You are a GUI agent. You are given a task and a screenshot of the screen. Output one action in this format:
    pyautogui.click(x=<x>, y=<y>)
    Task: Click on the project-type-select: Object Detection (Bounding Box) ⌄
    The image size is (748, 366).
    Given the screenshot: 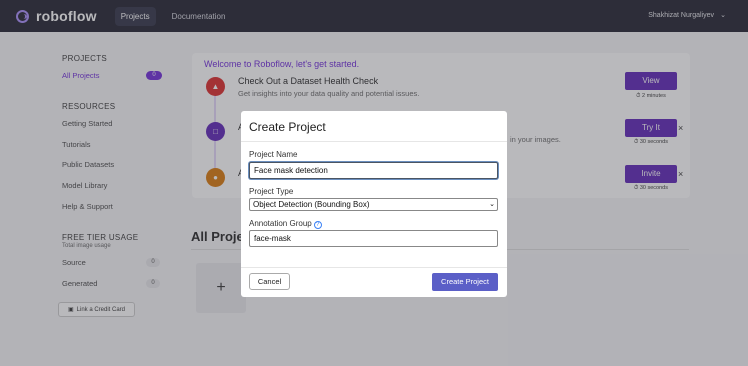 What is the action you would take?
    pyautogui.click(x=373, y=204)
    